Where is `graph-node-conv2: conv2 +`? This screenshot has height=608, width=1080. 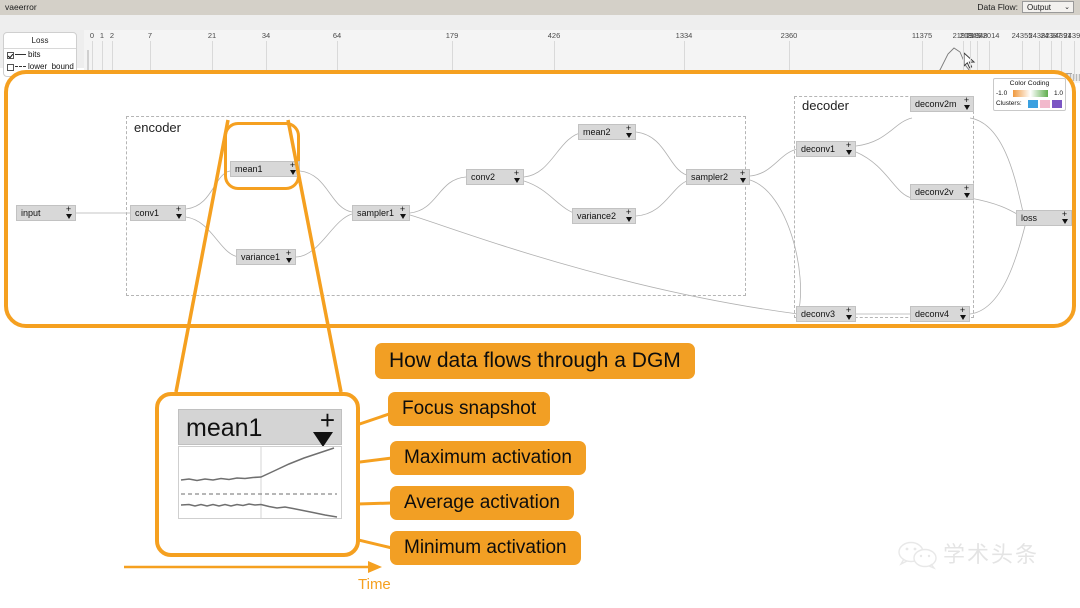 graph-node-conv2: conv2 + is located at coordinates (495, 177).